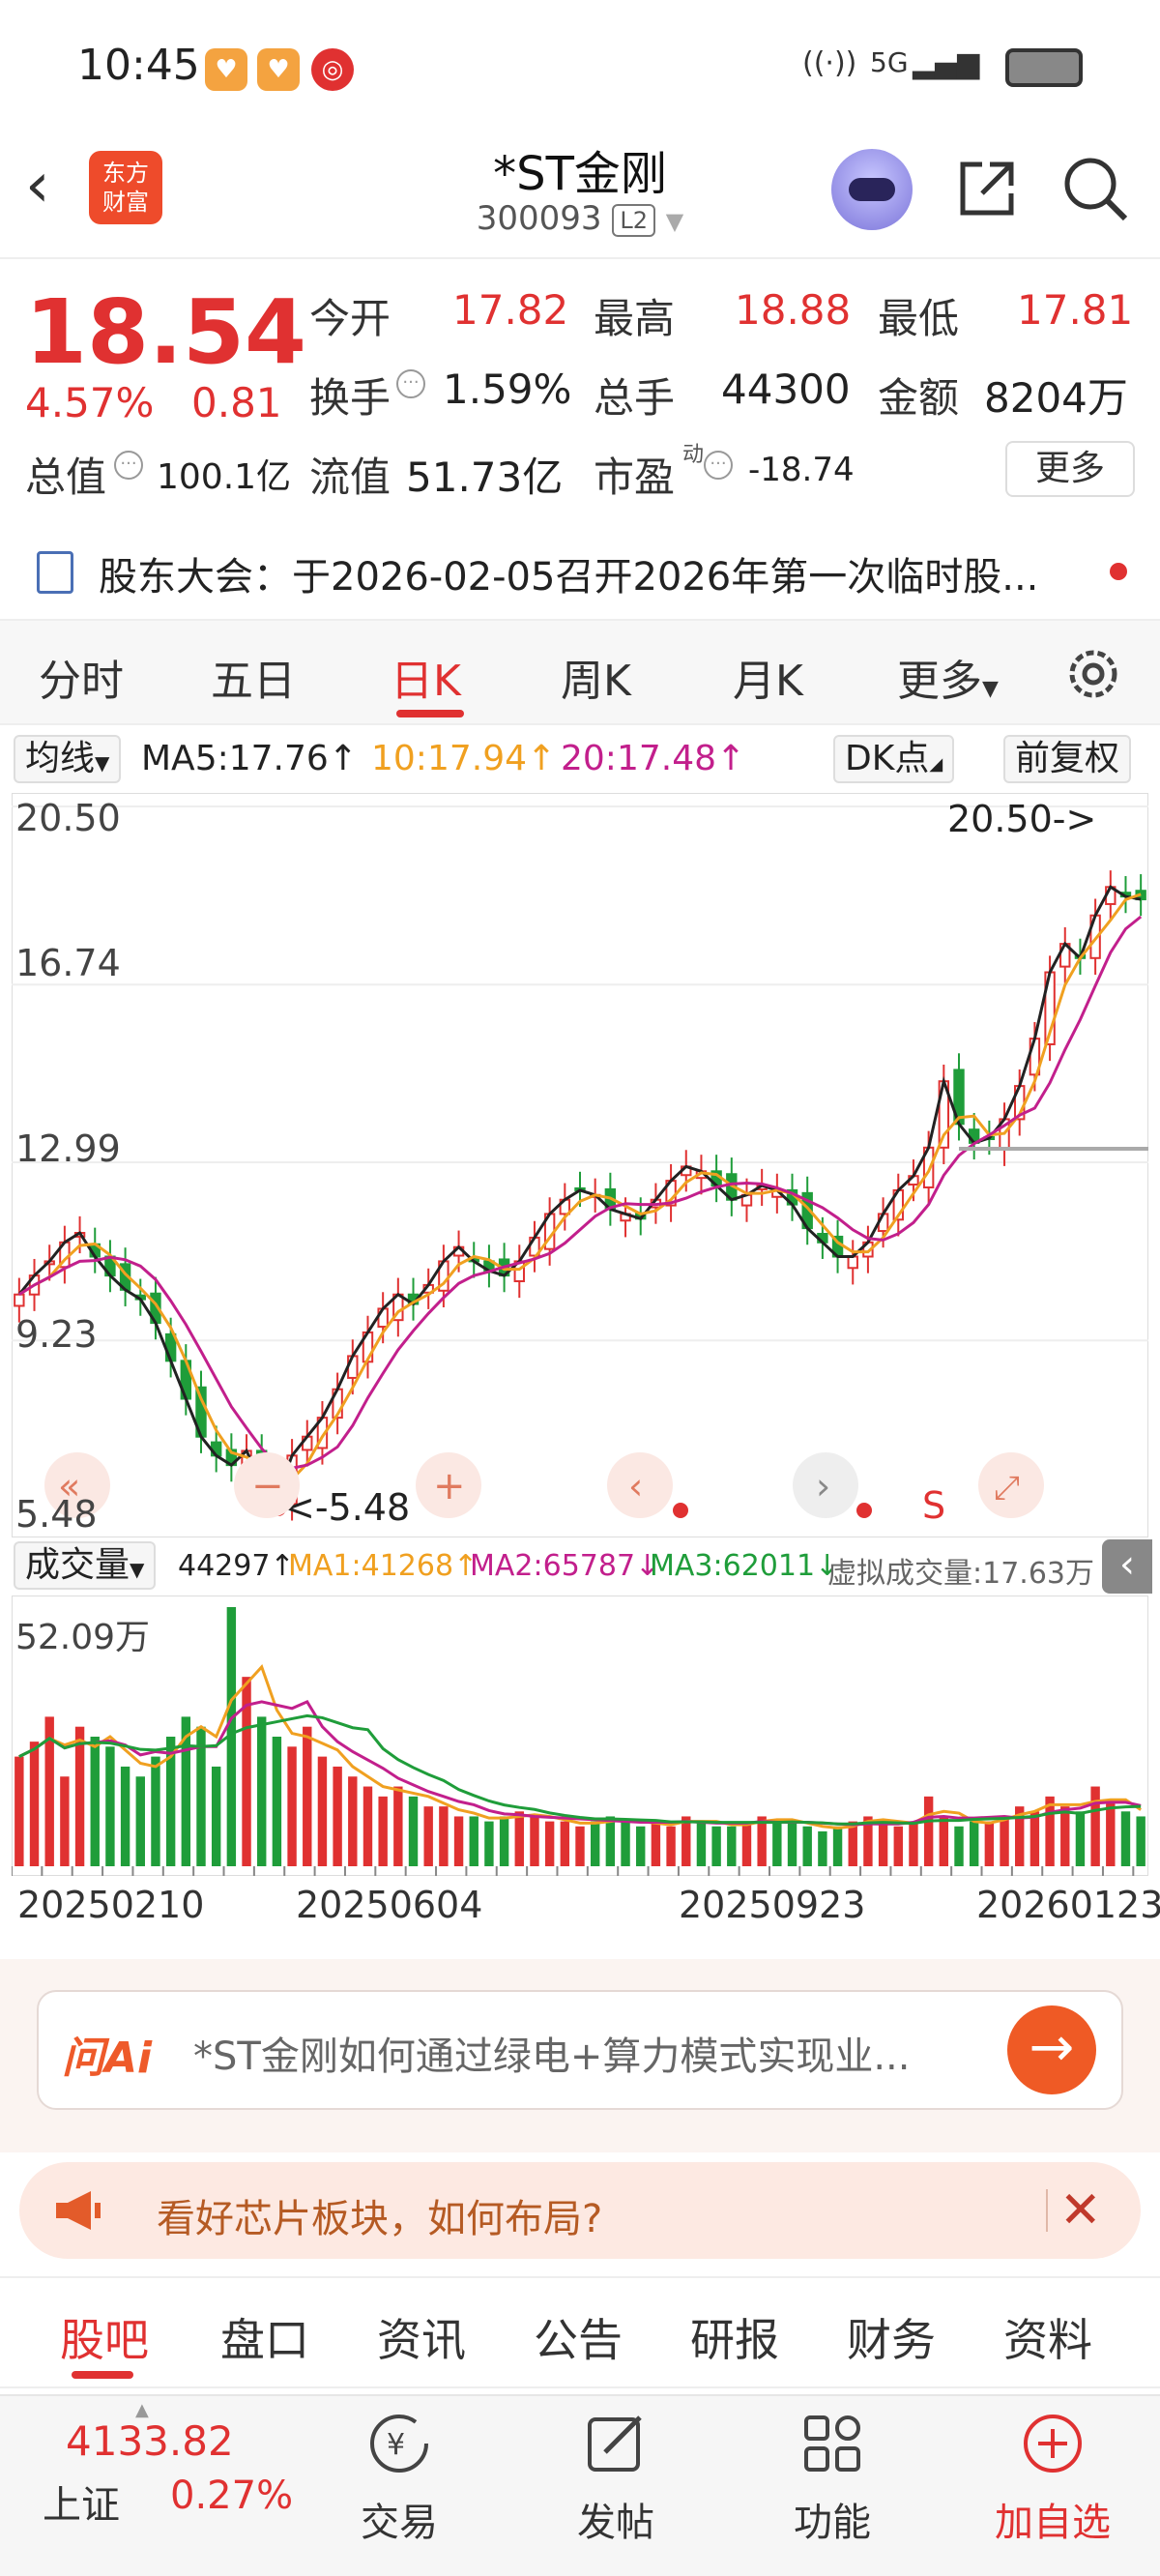 The image size is (1160, 2576). What do you see at coordinates (126, 202) in the screenshot?
I see `logo-text: 财富` at bounding box center [126, 202].